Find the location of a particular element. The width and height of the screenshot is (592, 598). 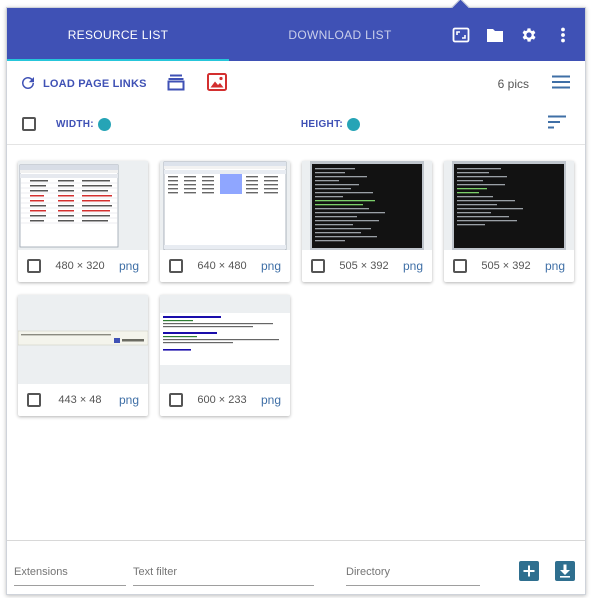

more-vert-icon is located at coordinates (563, 35).